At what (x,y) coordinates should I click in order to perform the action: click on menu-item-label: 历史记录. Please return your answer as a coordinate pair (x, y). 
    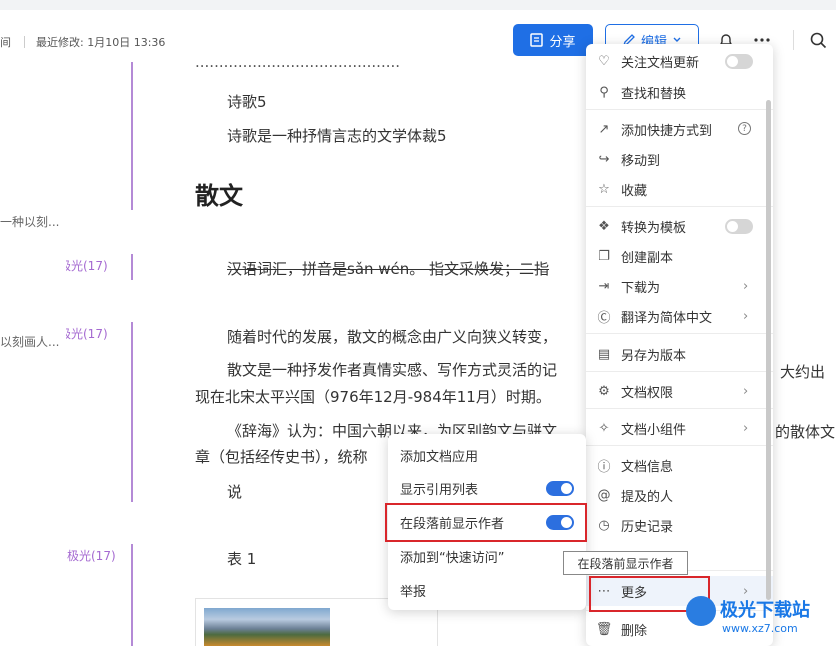
    Looking at the image, I should click on (647, 527).